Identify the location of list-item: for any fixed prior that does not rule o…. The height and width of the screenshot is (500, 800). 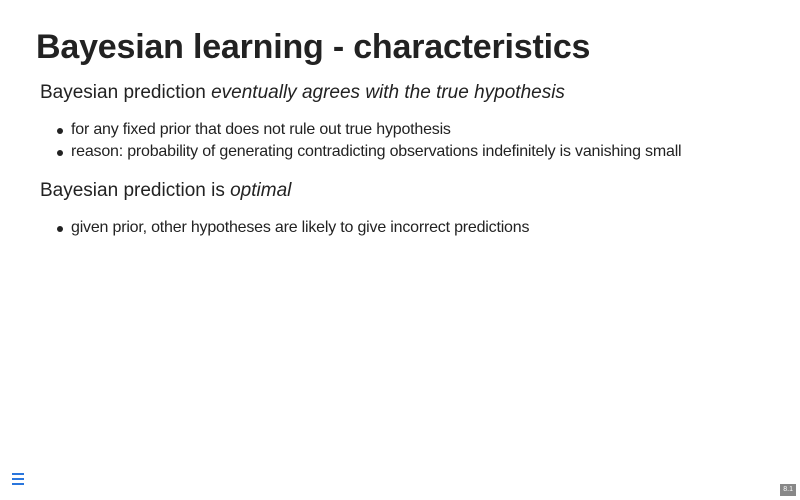
(360, 130).